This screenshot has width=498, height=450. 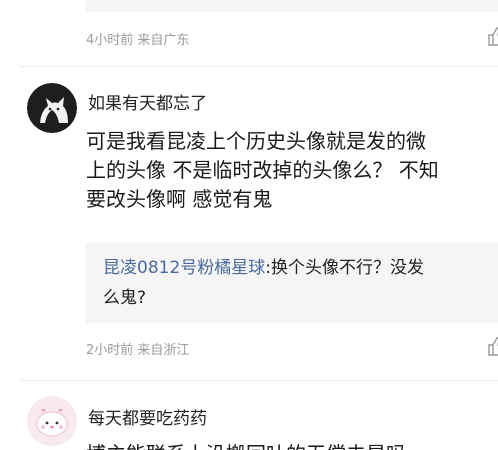 What do you see at coordinates (147, 101) in the screenshot?
I see `comment-username: 如果有天都忘了` at bounding box center [147, 101].